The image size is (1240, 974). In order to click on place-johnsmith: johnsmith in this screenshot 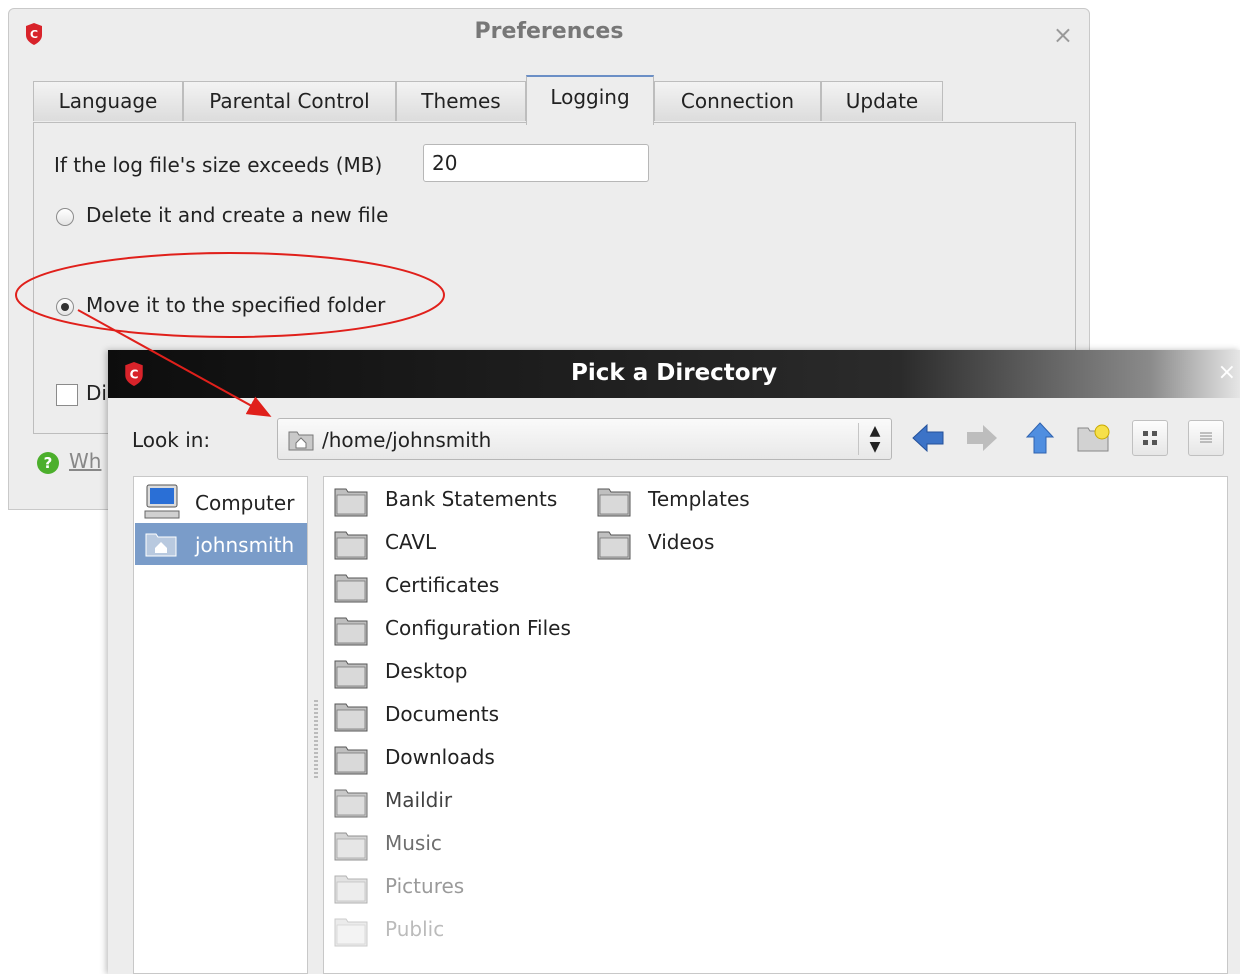, I will do `click(221, 544)`.